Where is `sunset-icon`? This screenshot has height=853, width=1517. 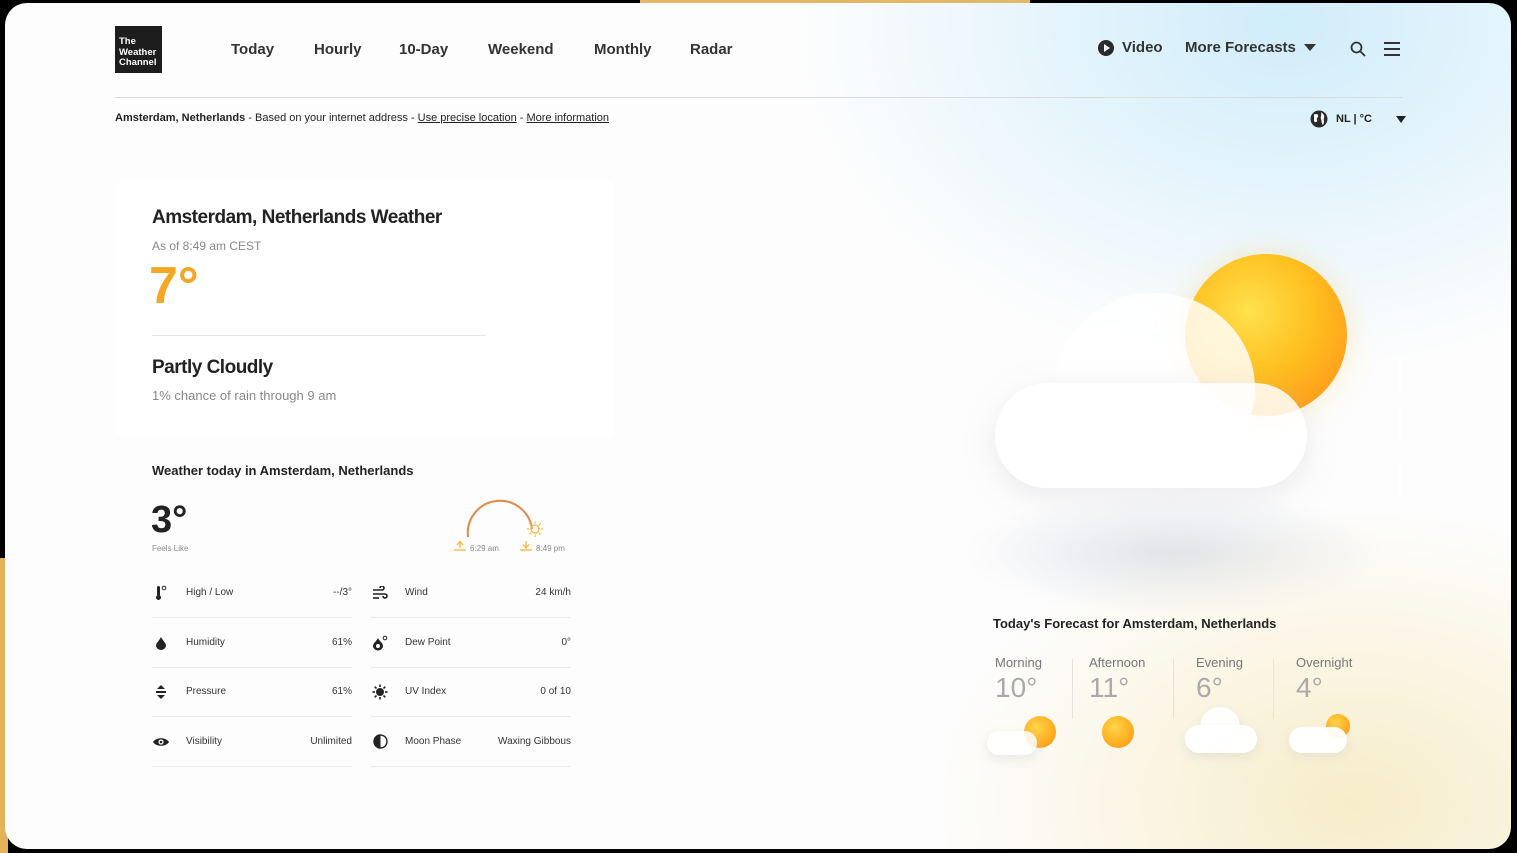 sunset-icon is located at coordinates (526, 546).